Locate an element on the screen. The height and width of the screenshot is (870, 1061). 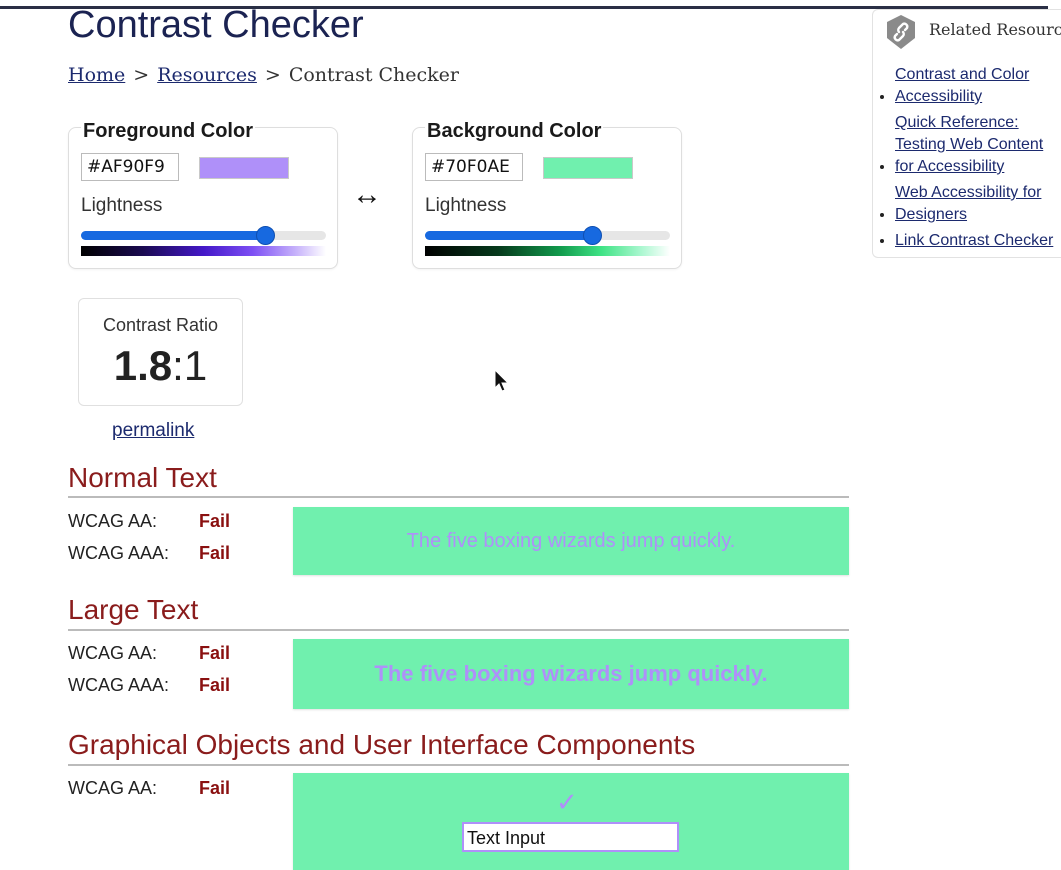
permalink-link: permalink is located at coordinates (153, 431).